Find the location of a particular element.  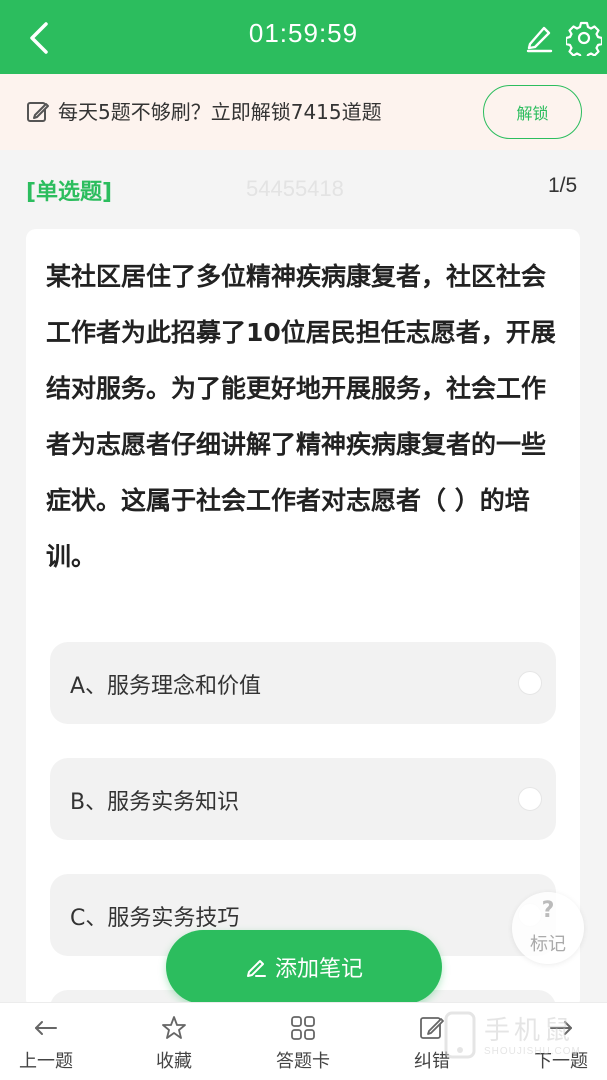

unlock-promo-banner: 每天5题不够刷？立即解锁7415道题 解锁 is located at coordinates (303, 112).